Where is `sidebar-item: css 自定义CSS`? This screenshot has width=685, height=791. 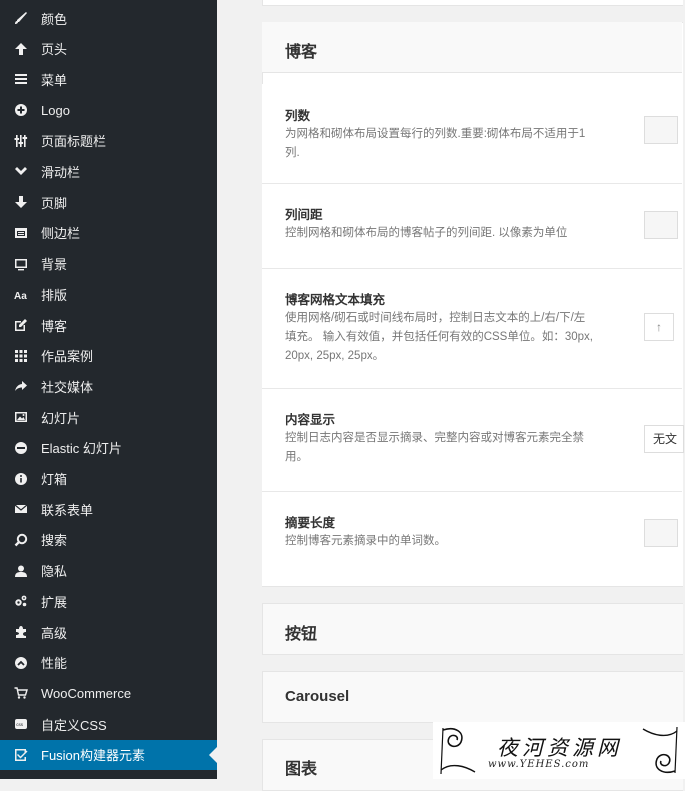 sidebar-item: css 自定义CSS is located at coordinates (108, 724).